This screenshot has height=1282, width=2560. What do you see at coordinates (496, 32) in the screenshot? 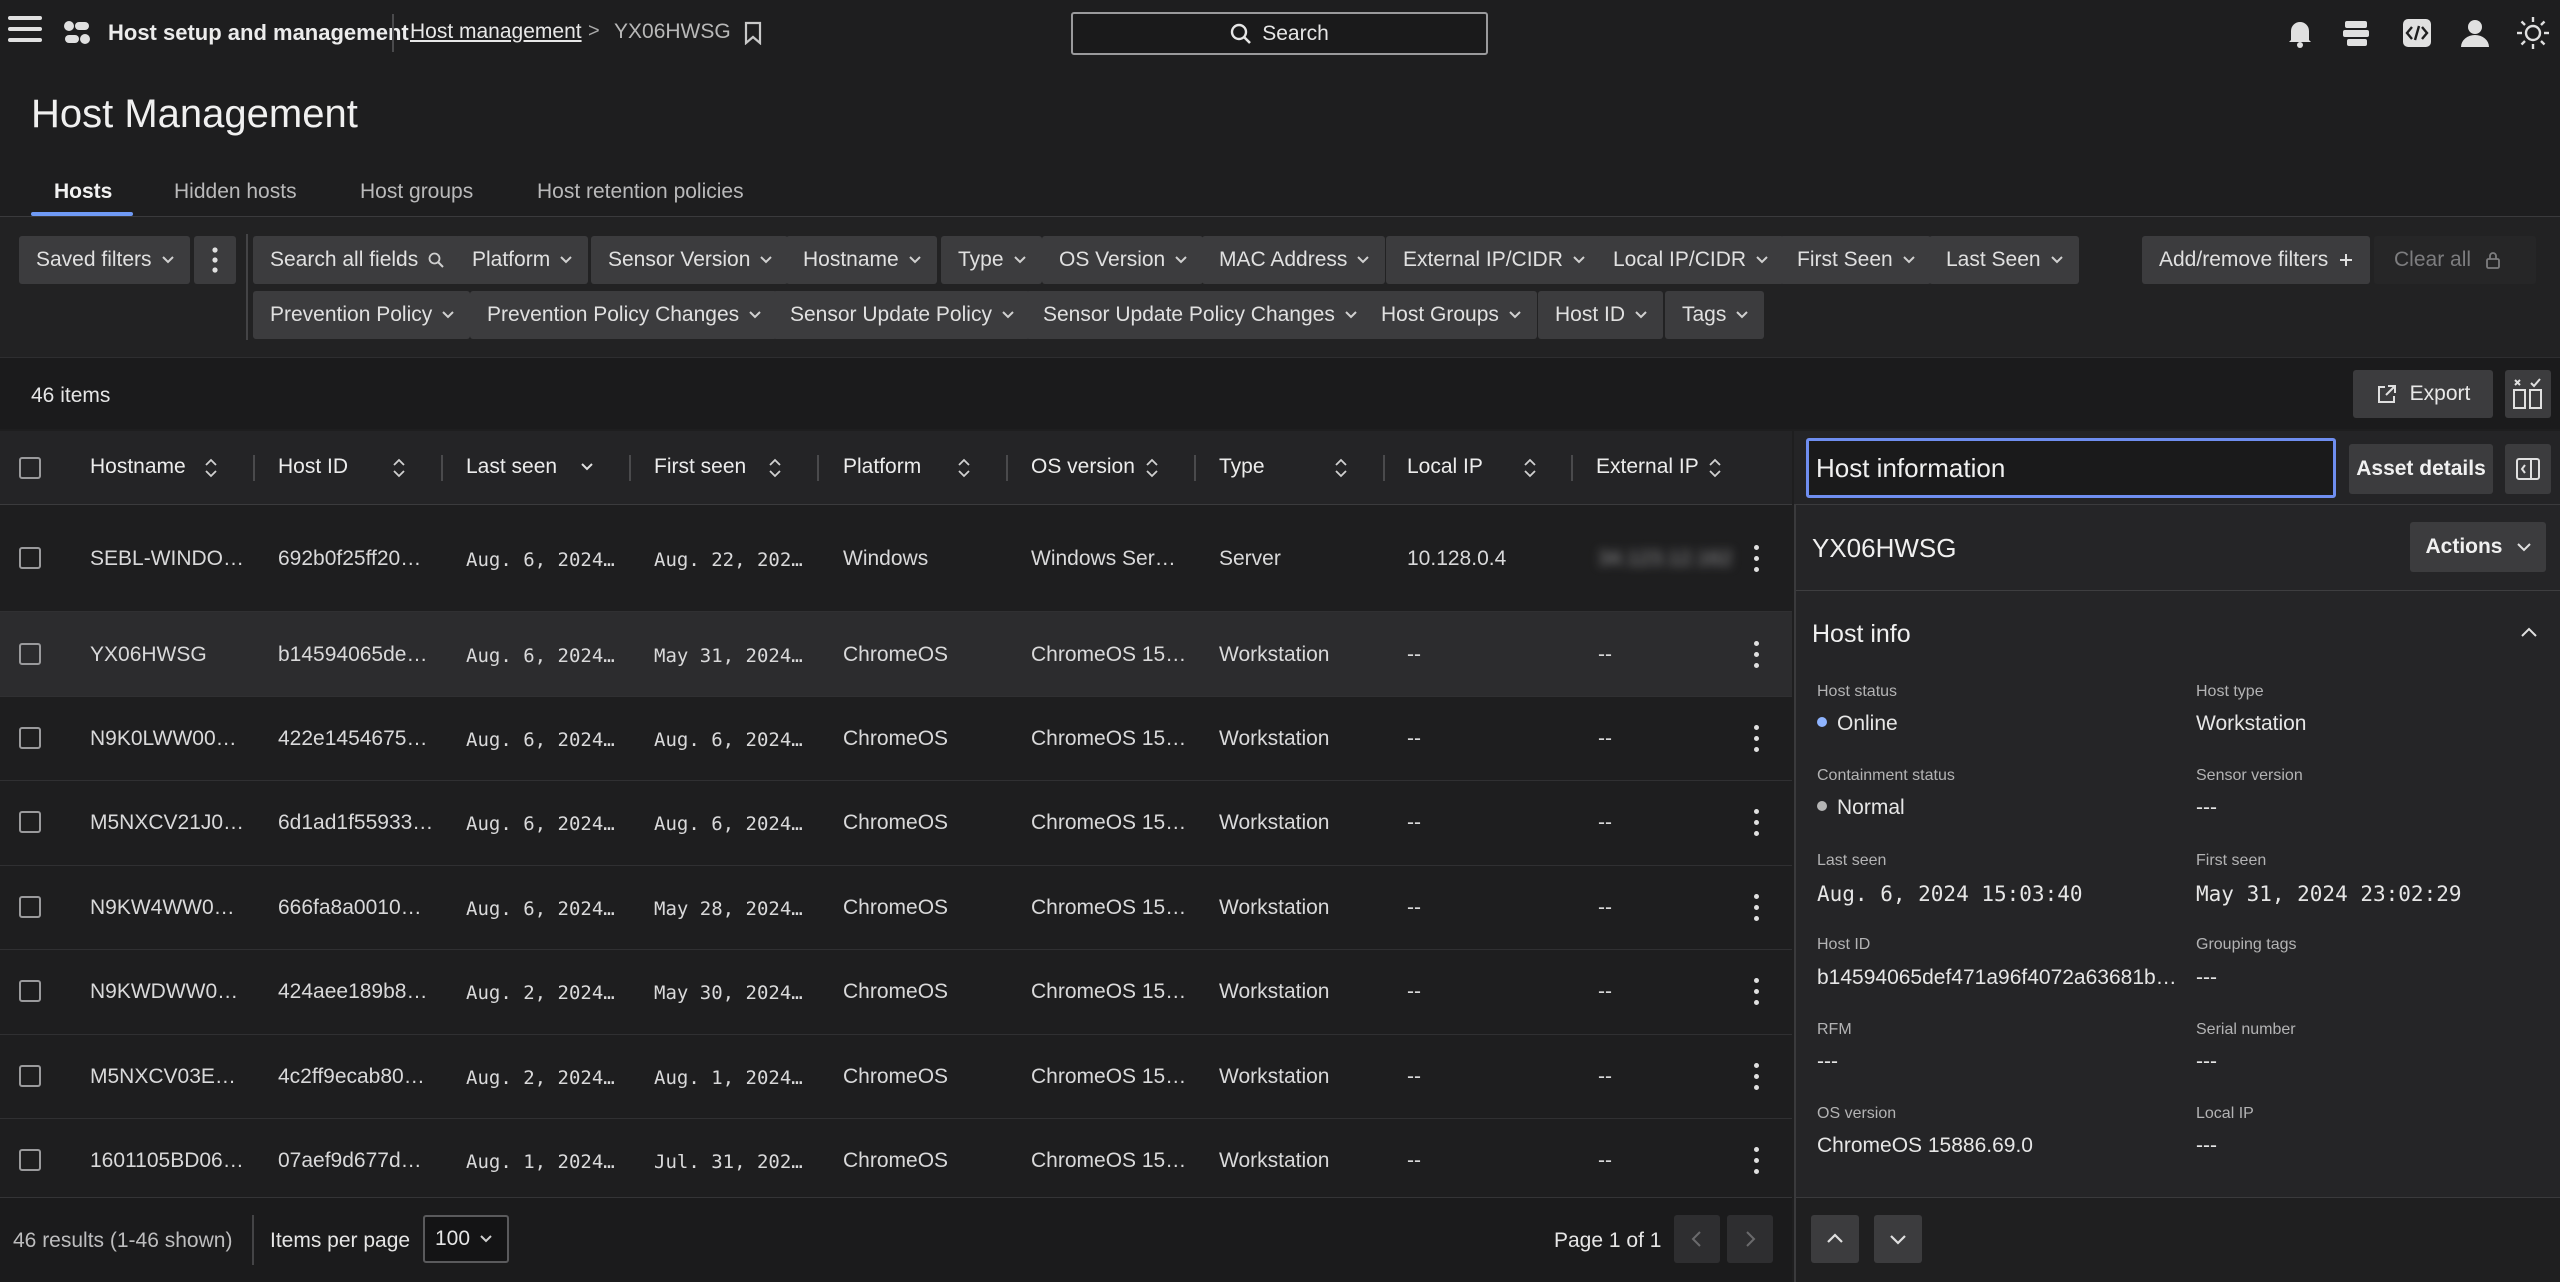
I see `breadcrumb-host-management-link: Host management` at bounding box center [496, 32].